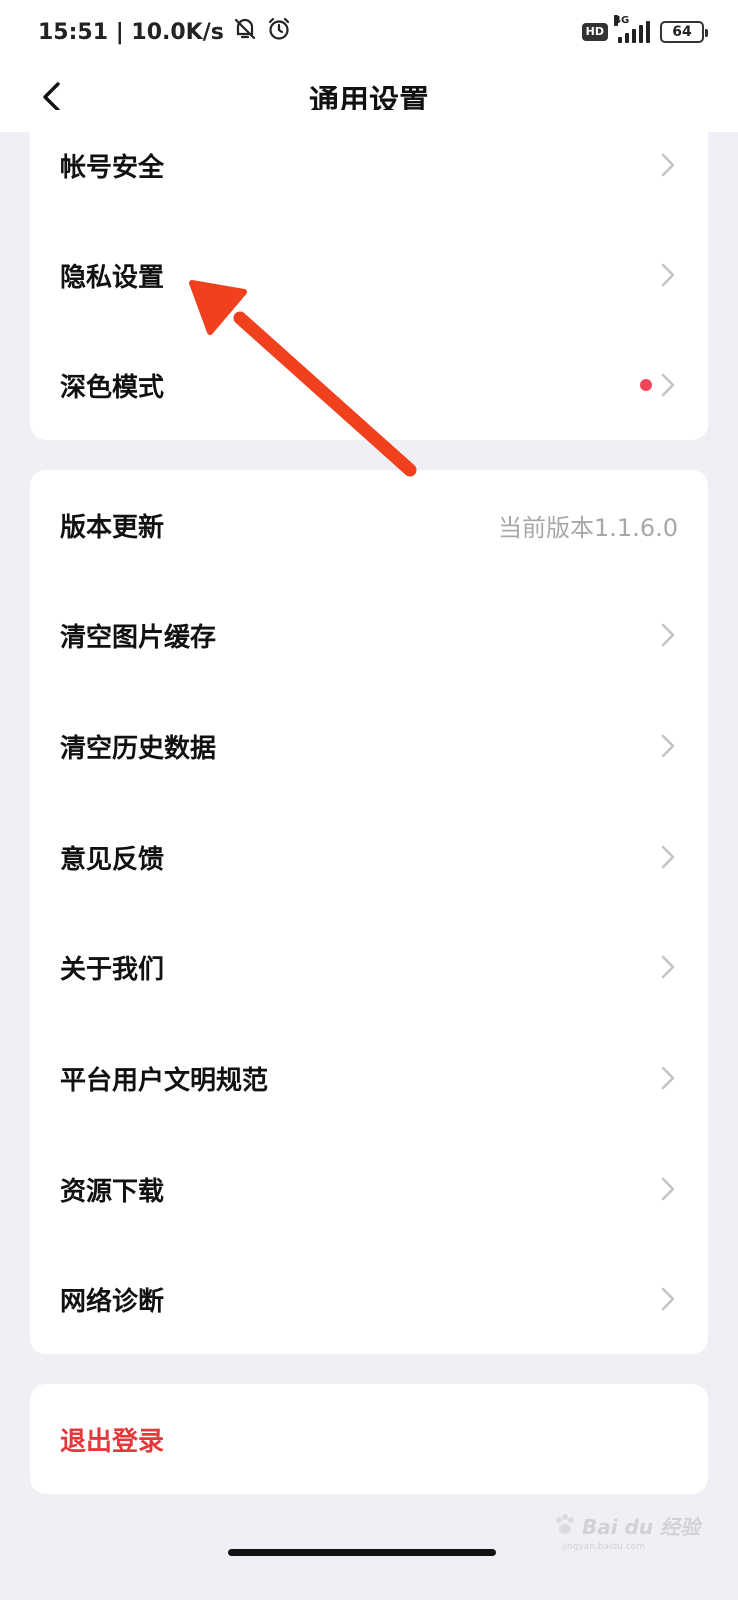 The image size is (738, 1600). What do you see at coordinates (588, 527) in the screenshot?
I see `current-version: 当前版本1.1.6.0` at bounding box center [588, 527].